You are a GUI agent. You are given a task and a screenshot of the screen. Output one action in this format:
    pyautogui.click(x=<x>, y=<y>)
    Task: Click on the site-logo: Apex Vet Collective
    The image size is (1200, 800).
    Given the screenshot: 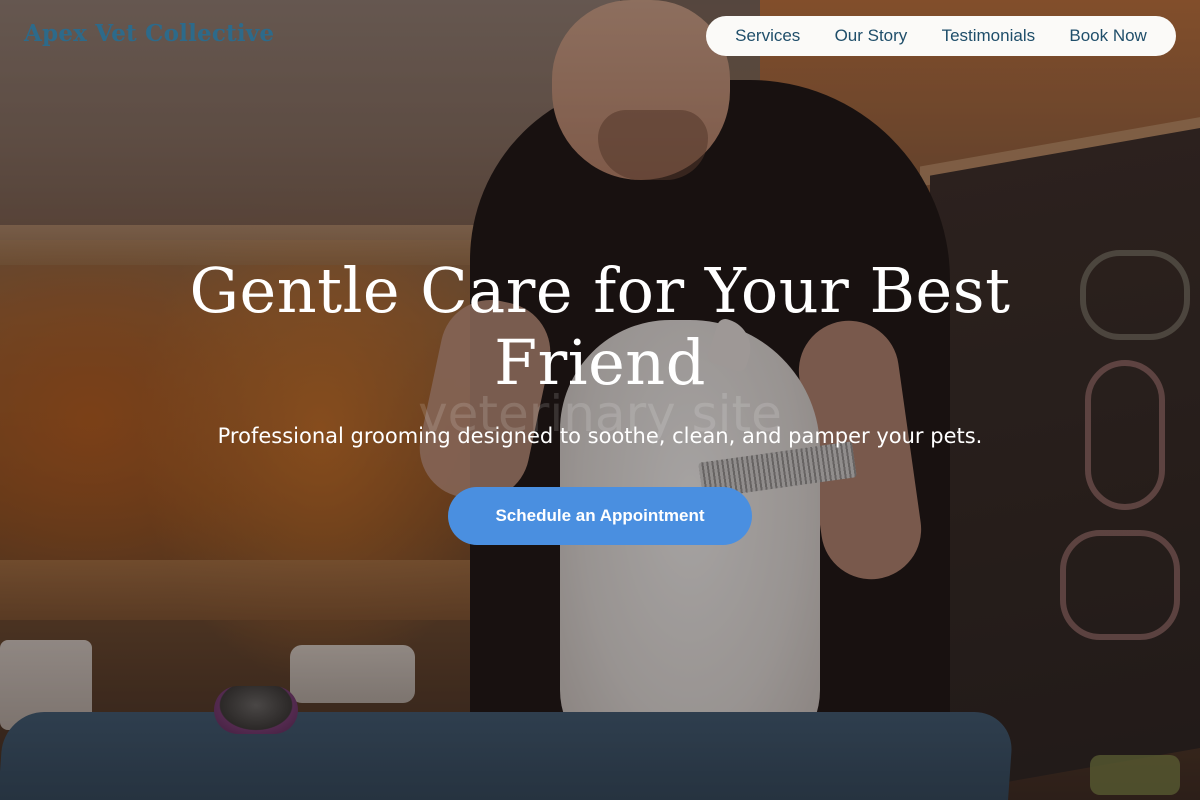 What is the action you would take?
    pyautogui.click(x=149, y=33)
    